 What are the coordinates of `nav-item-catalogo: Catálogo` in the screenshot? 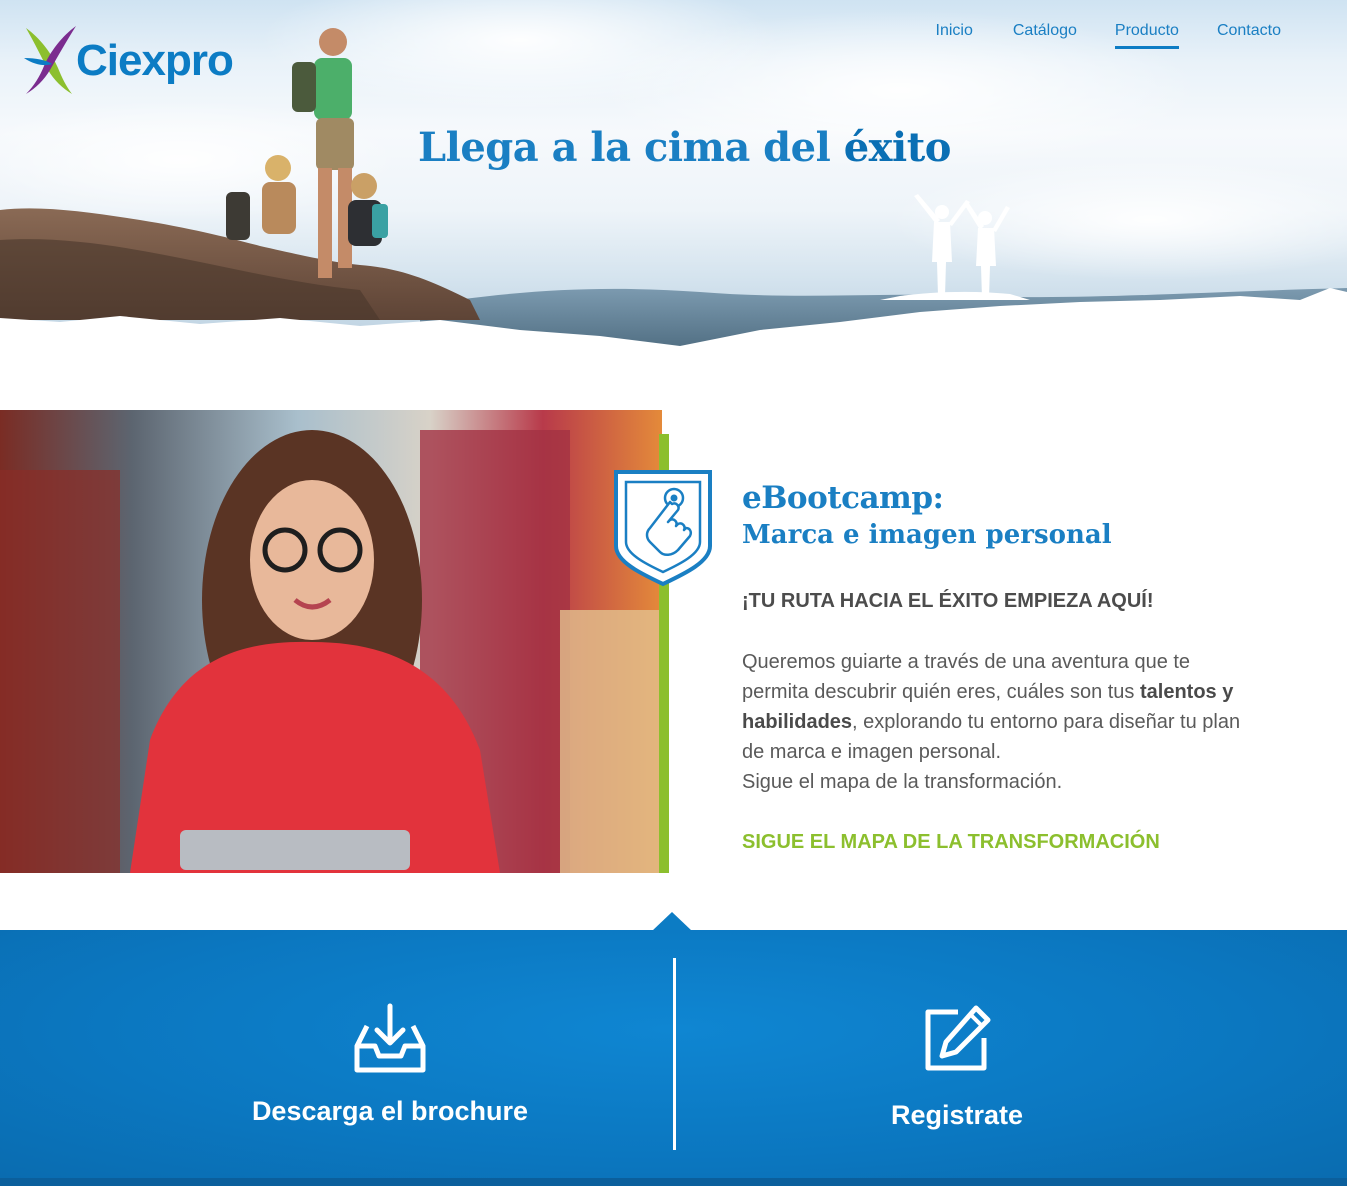 It's located at (1045, 34).